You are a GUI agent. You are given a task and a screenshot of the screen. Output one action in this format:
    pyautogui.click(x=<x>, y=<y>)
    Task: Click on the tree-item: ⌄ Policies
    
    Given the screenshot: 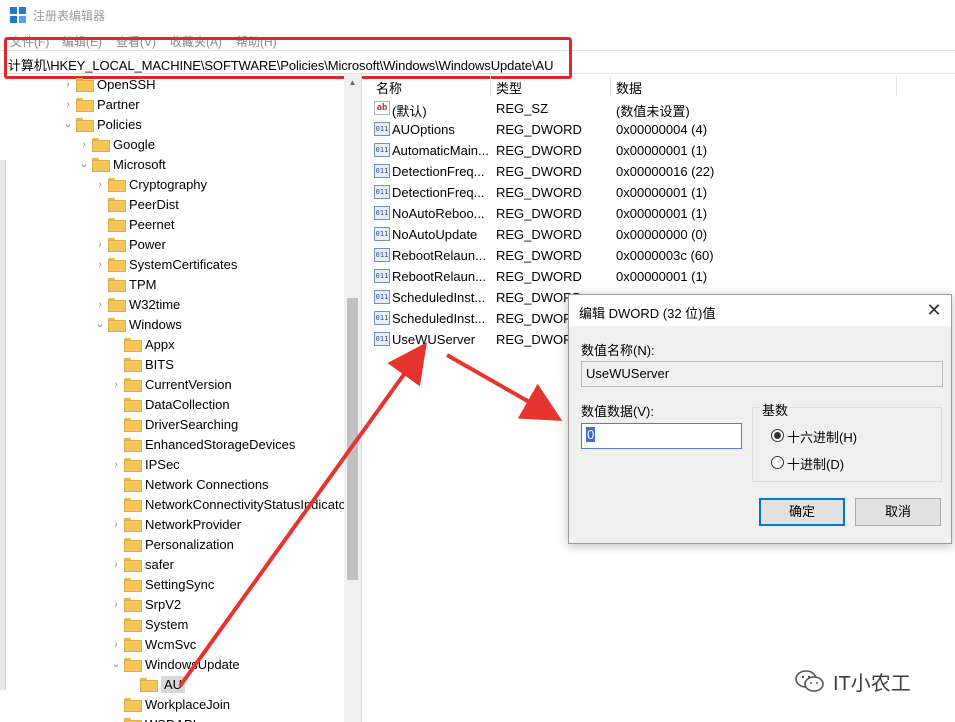 What is the action you would take?
    pyautogui.click(x=101, y=124)
    